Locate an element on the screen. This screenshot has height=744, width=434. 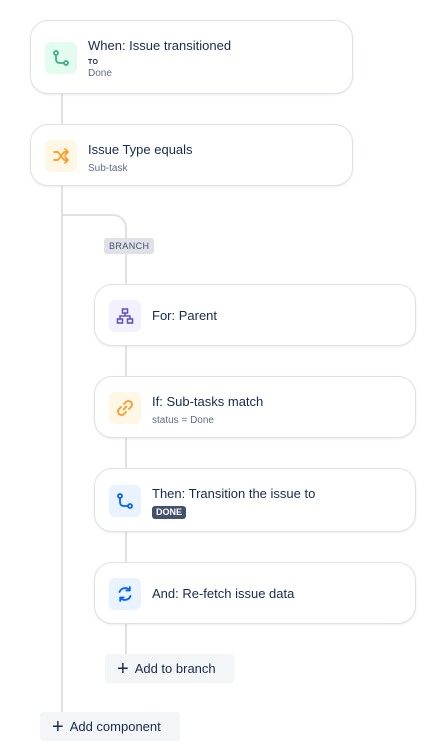
add-component-label: Add component is located at coordinates (115, 726).